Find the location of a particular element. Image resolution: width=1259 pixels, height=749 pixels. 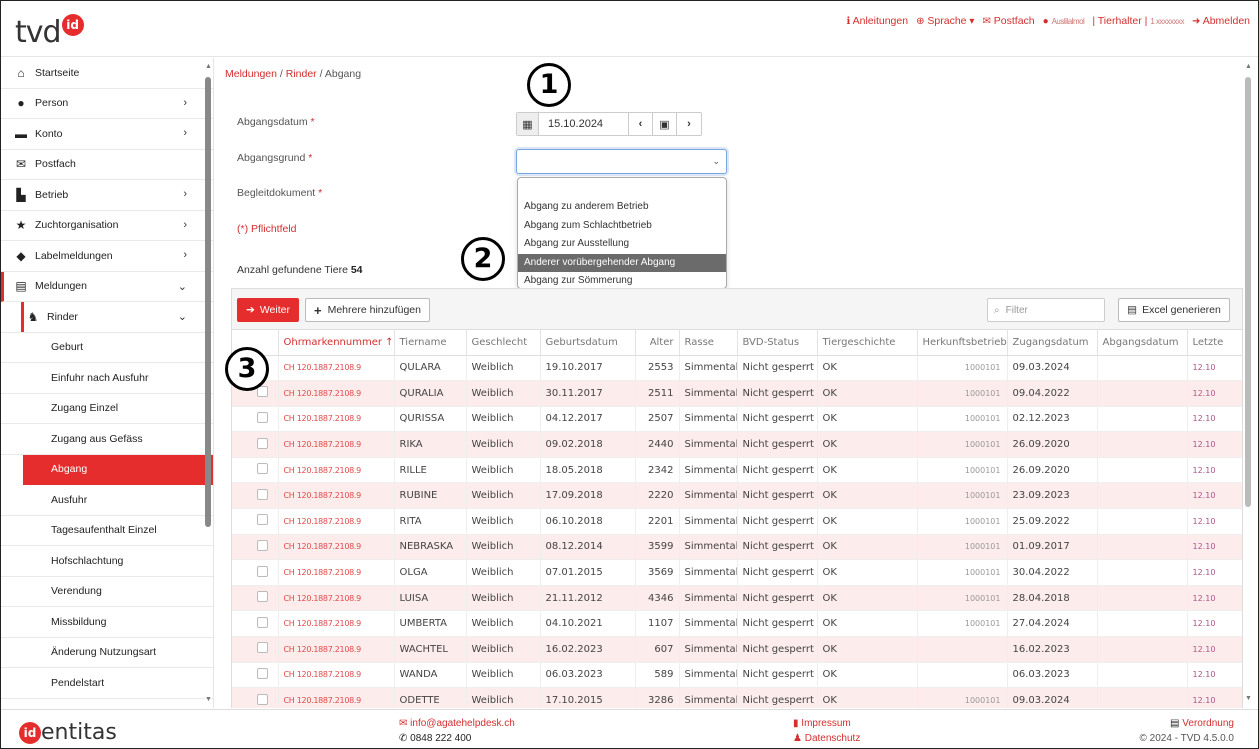

sidebar-item-zugang-aus-gefäss: Zugang aus Gefäss is located at coordinates (107, 439).